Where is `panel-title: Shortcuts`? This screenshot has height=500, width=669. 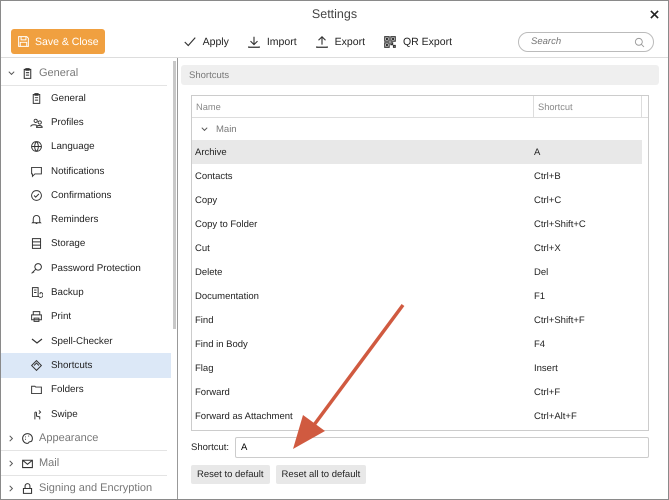
panel-title: Shortcuts is located at coordinates (420, 75).